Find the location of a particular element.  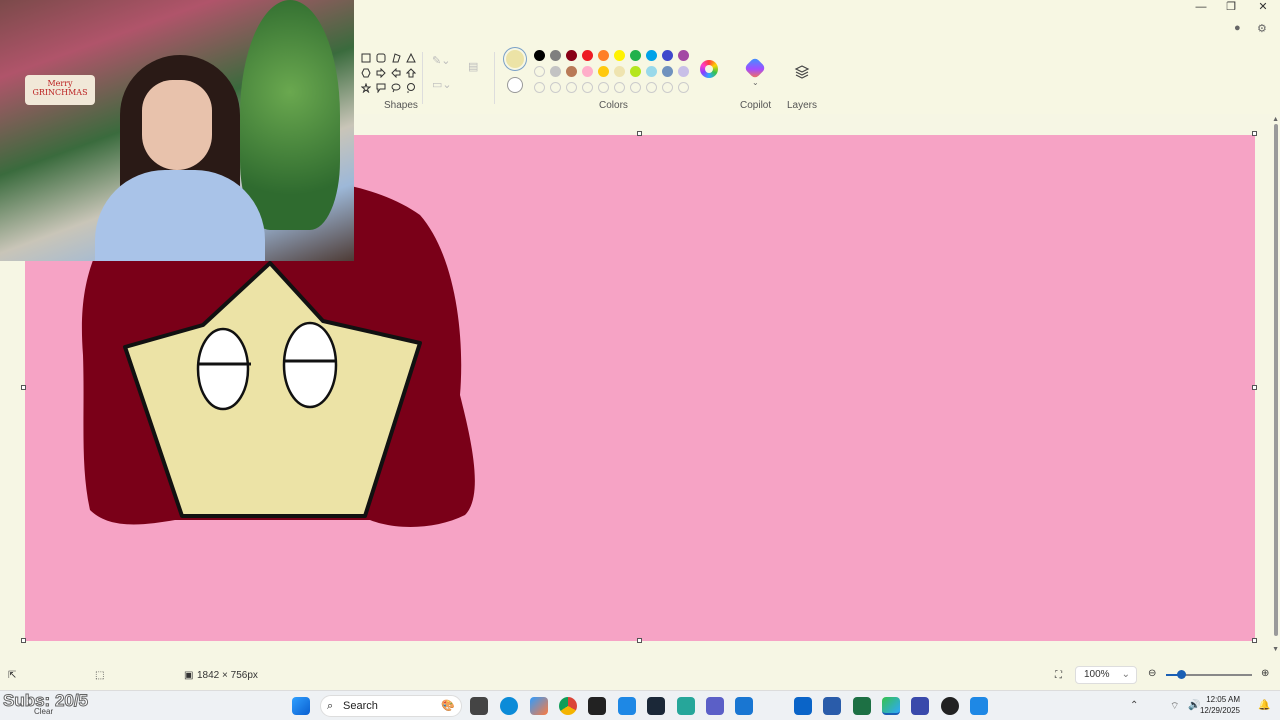

polygon-shape-icon is located at coordinates (395, 57).